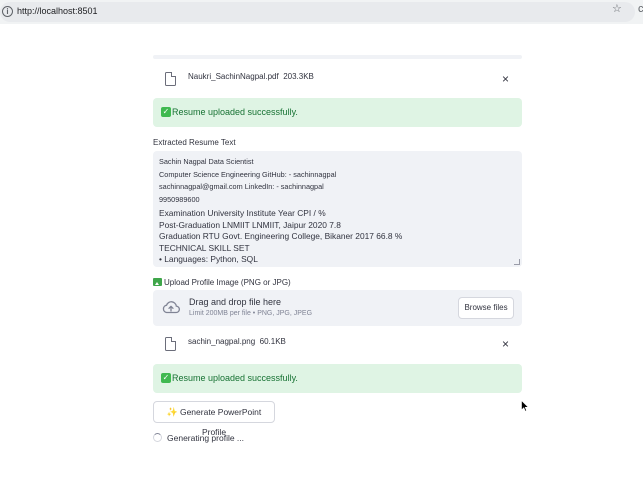 Image resolution: width=643 pixels, height=500 pixels. Describe the element at coordinates (233, 76) in the screenshot. I see `resume-file-name: Naukri_SachinNagpal.pdf` at that location.